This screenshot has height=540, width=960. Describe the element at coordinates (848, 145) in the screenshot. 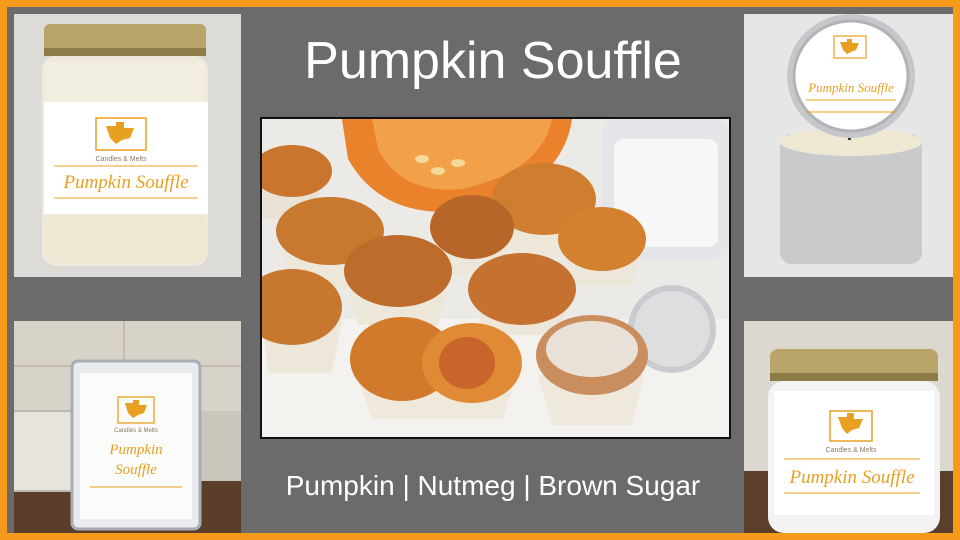

I see `tin-candle-photo: Pumpkin Souffle` at that location.